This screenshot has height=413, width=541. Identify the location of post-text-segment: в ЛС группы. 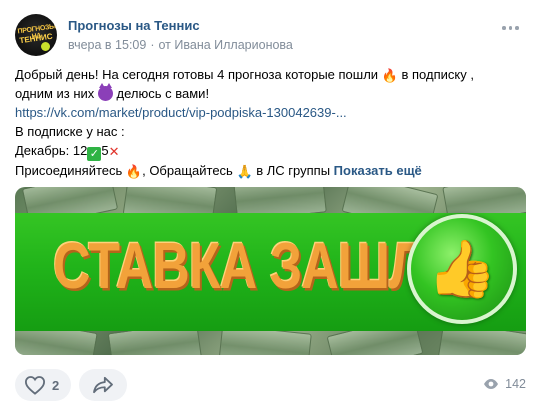
(293, 170).